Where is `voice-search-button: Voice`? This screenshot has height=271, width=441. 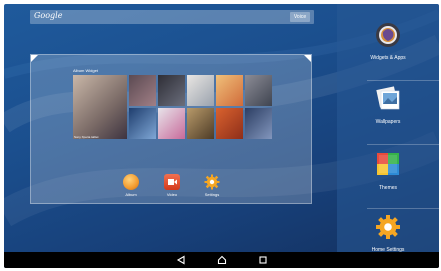 voice-search-button: Voice is located at coordinates (300, 17).